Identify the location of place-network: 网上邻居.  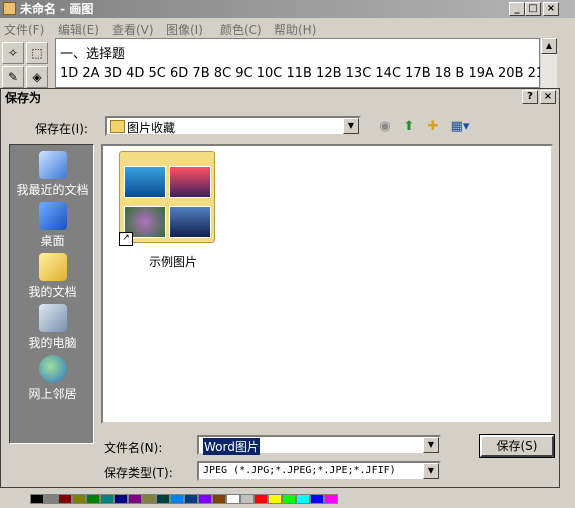
(52, 376).